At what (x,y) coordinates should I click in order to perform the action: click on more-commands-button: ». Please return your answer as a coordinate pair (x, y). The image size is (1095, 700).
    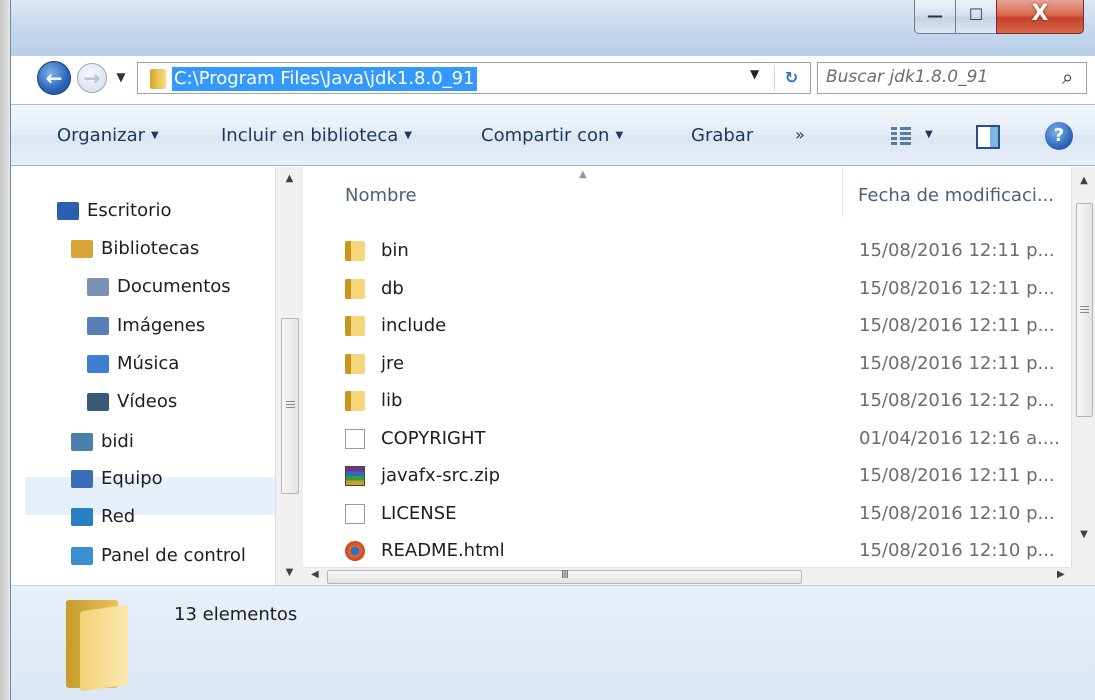
    Looking at the image, I should click on (800, 134).